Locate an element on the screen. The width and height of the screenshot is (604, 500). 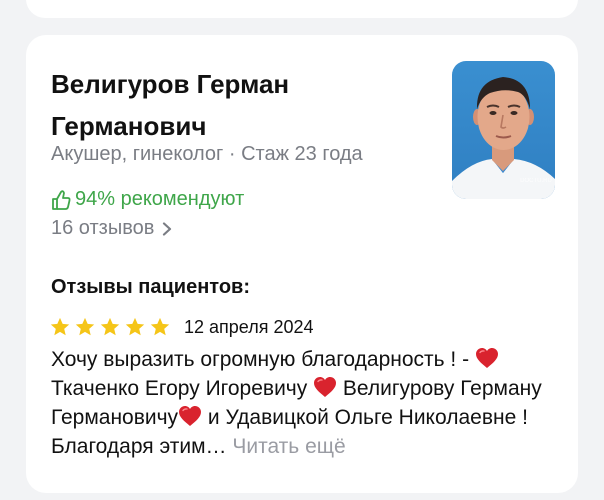
doctor-specialty: Акушер, гинеколог · Стаж 23 года is located at coordinates (207, 154).